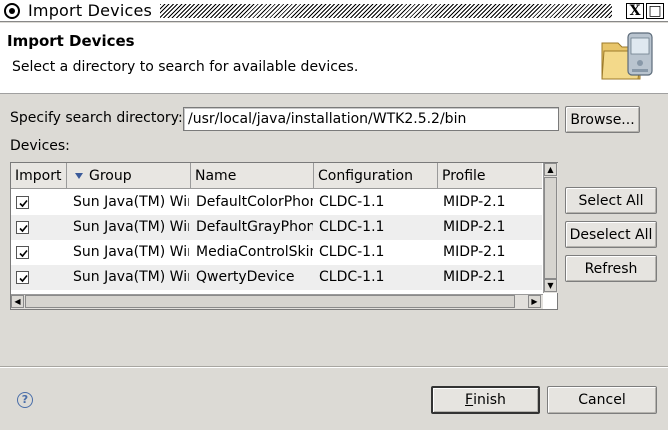 This screenshot has height=430, width=668. What do you see at coordinates (334, 367) in the screenshot?
I see `footer-separator` at bounding box center [334, 367].